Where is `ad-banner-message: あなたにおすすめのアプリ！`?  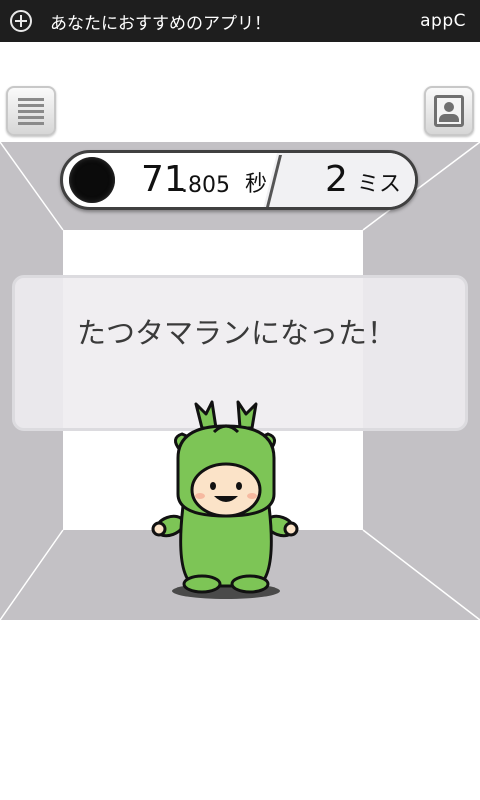
ad-banner-message: あなたにおすすめのアプリ！ is located at coordinates (235, 21).